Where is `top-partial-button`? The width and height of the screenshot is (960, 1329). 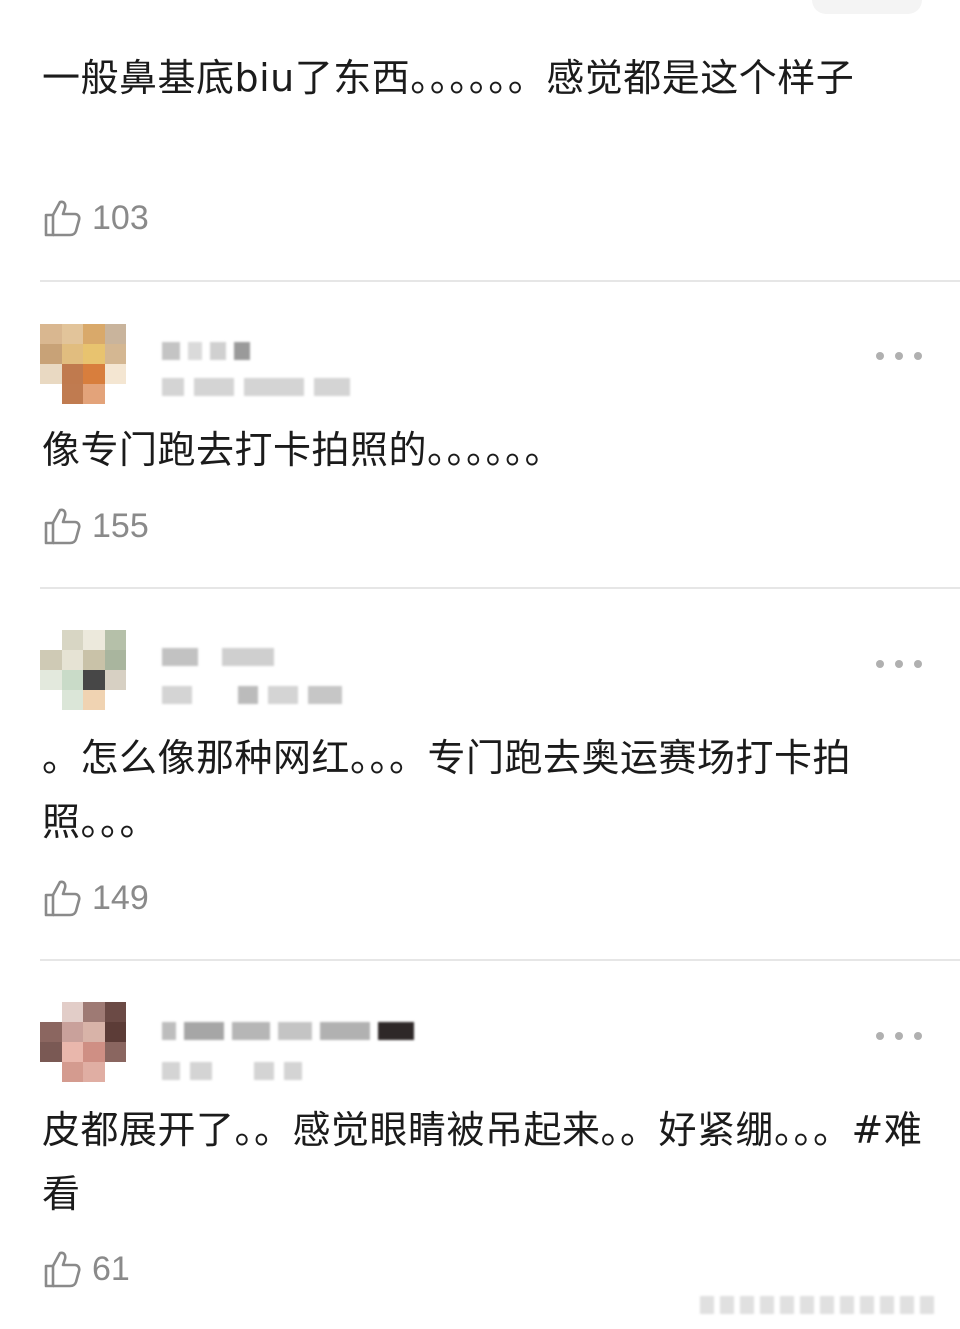 top-partial-button is located at coordinates (867, 7).